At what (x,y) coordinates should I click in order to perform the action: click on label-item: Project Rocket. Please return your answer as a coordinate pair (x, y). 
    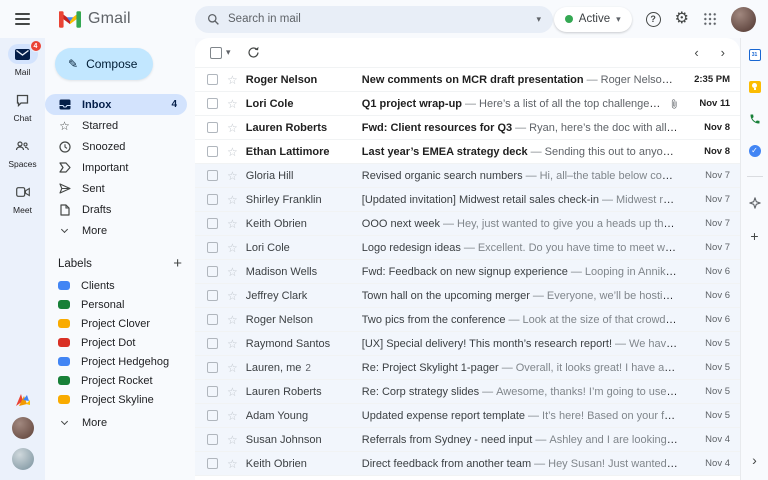
    Looking at the image, I should click on (120, 380).